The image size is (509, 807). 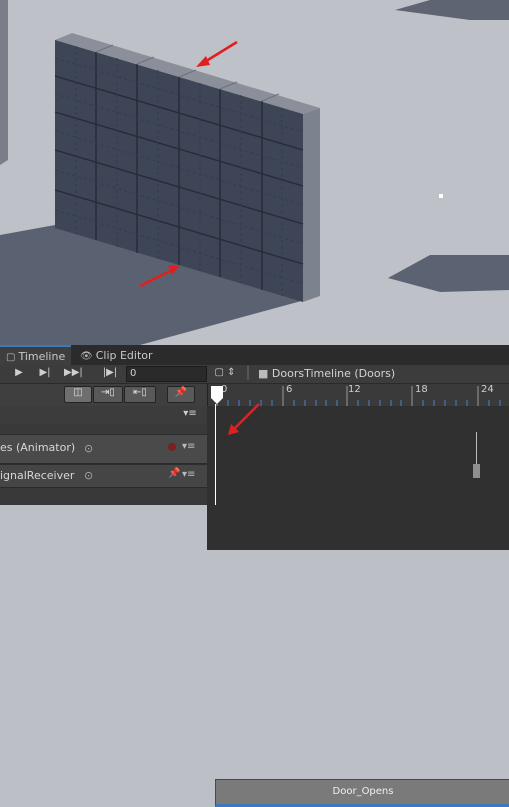 What do you see at coordinates (78, 394) in the screenshot?
I see `curves-toggle-button: ◫` at bounding box center [78, 394].